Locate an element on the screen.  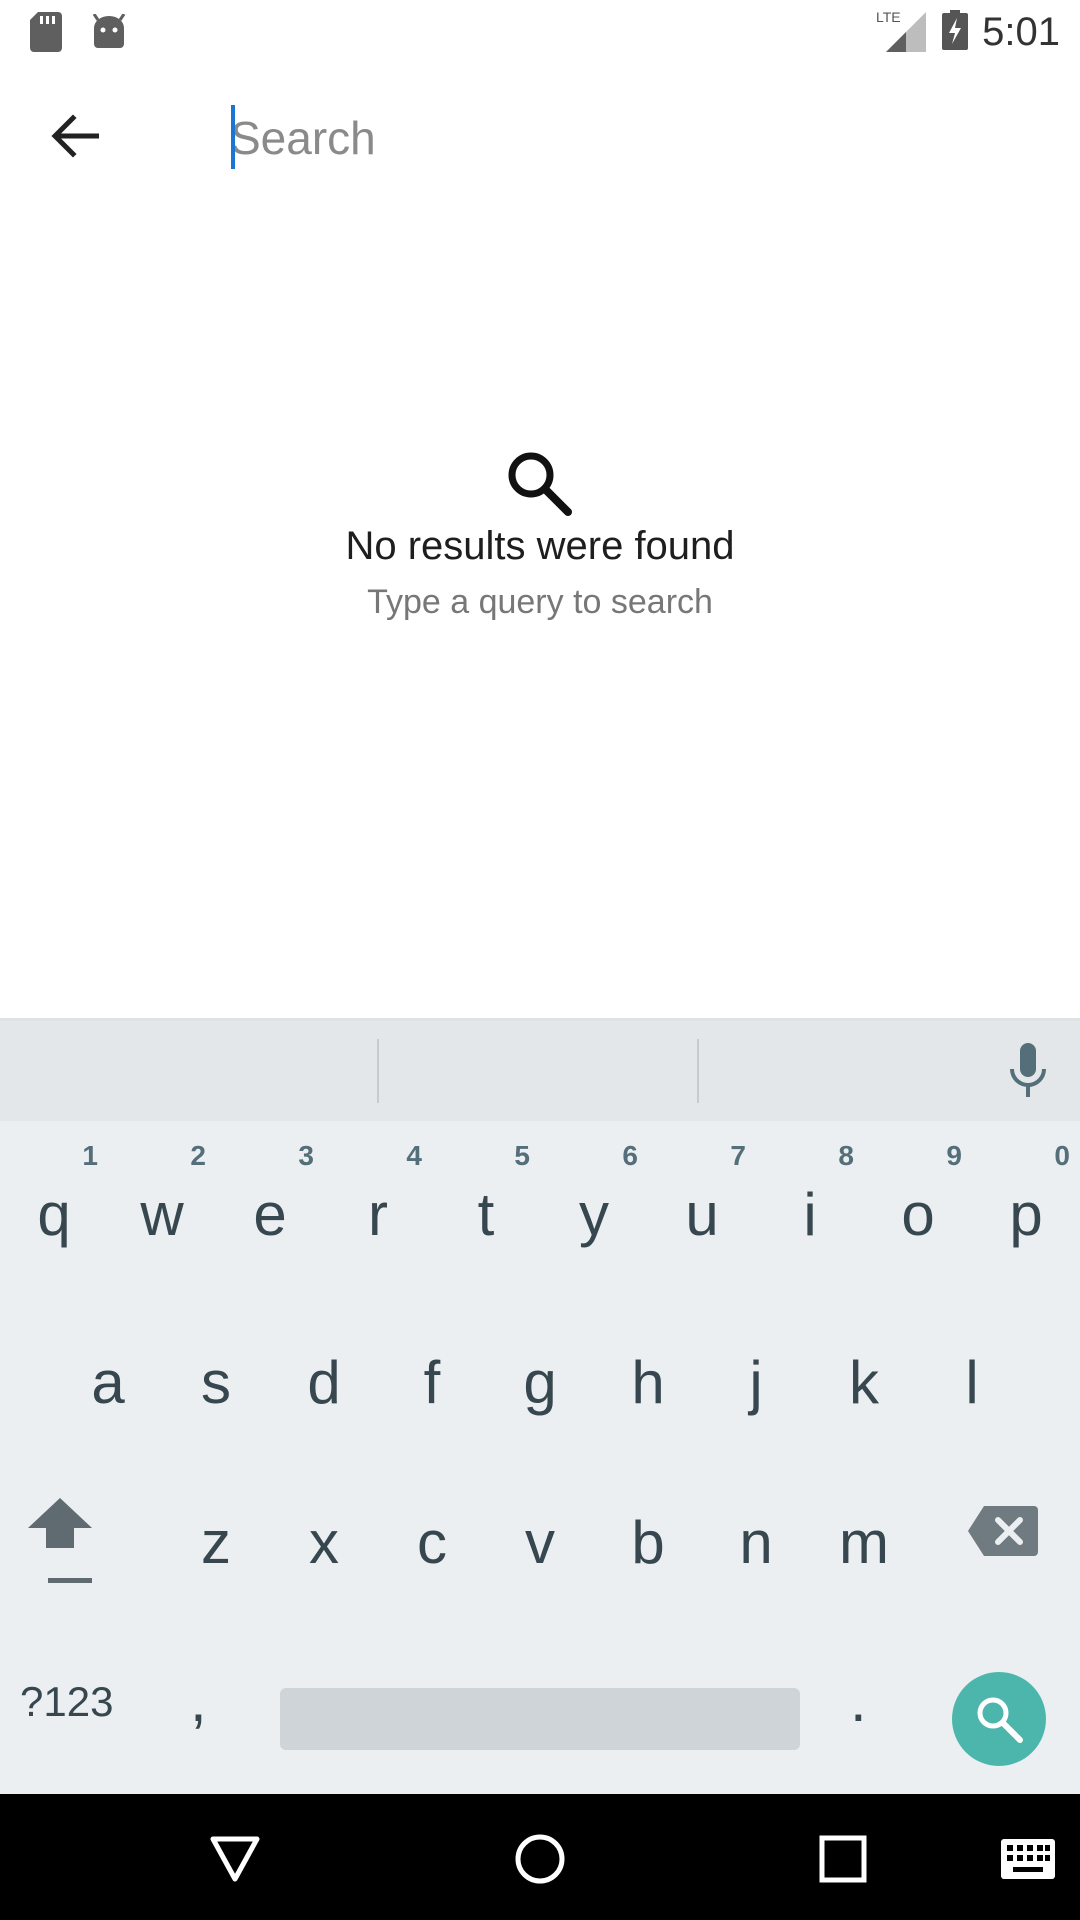
space-bar is located at coordinates (540, 1719).